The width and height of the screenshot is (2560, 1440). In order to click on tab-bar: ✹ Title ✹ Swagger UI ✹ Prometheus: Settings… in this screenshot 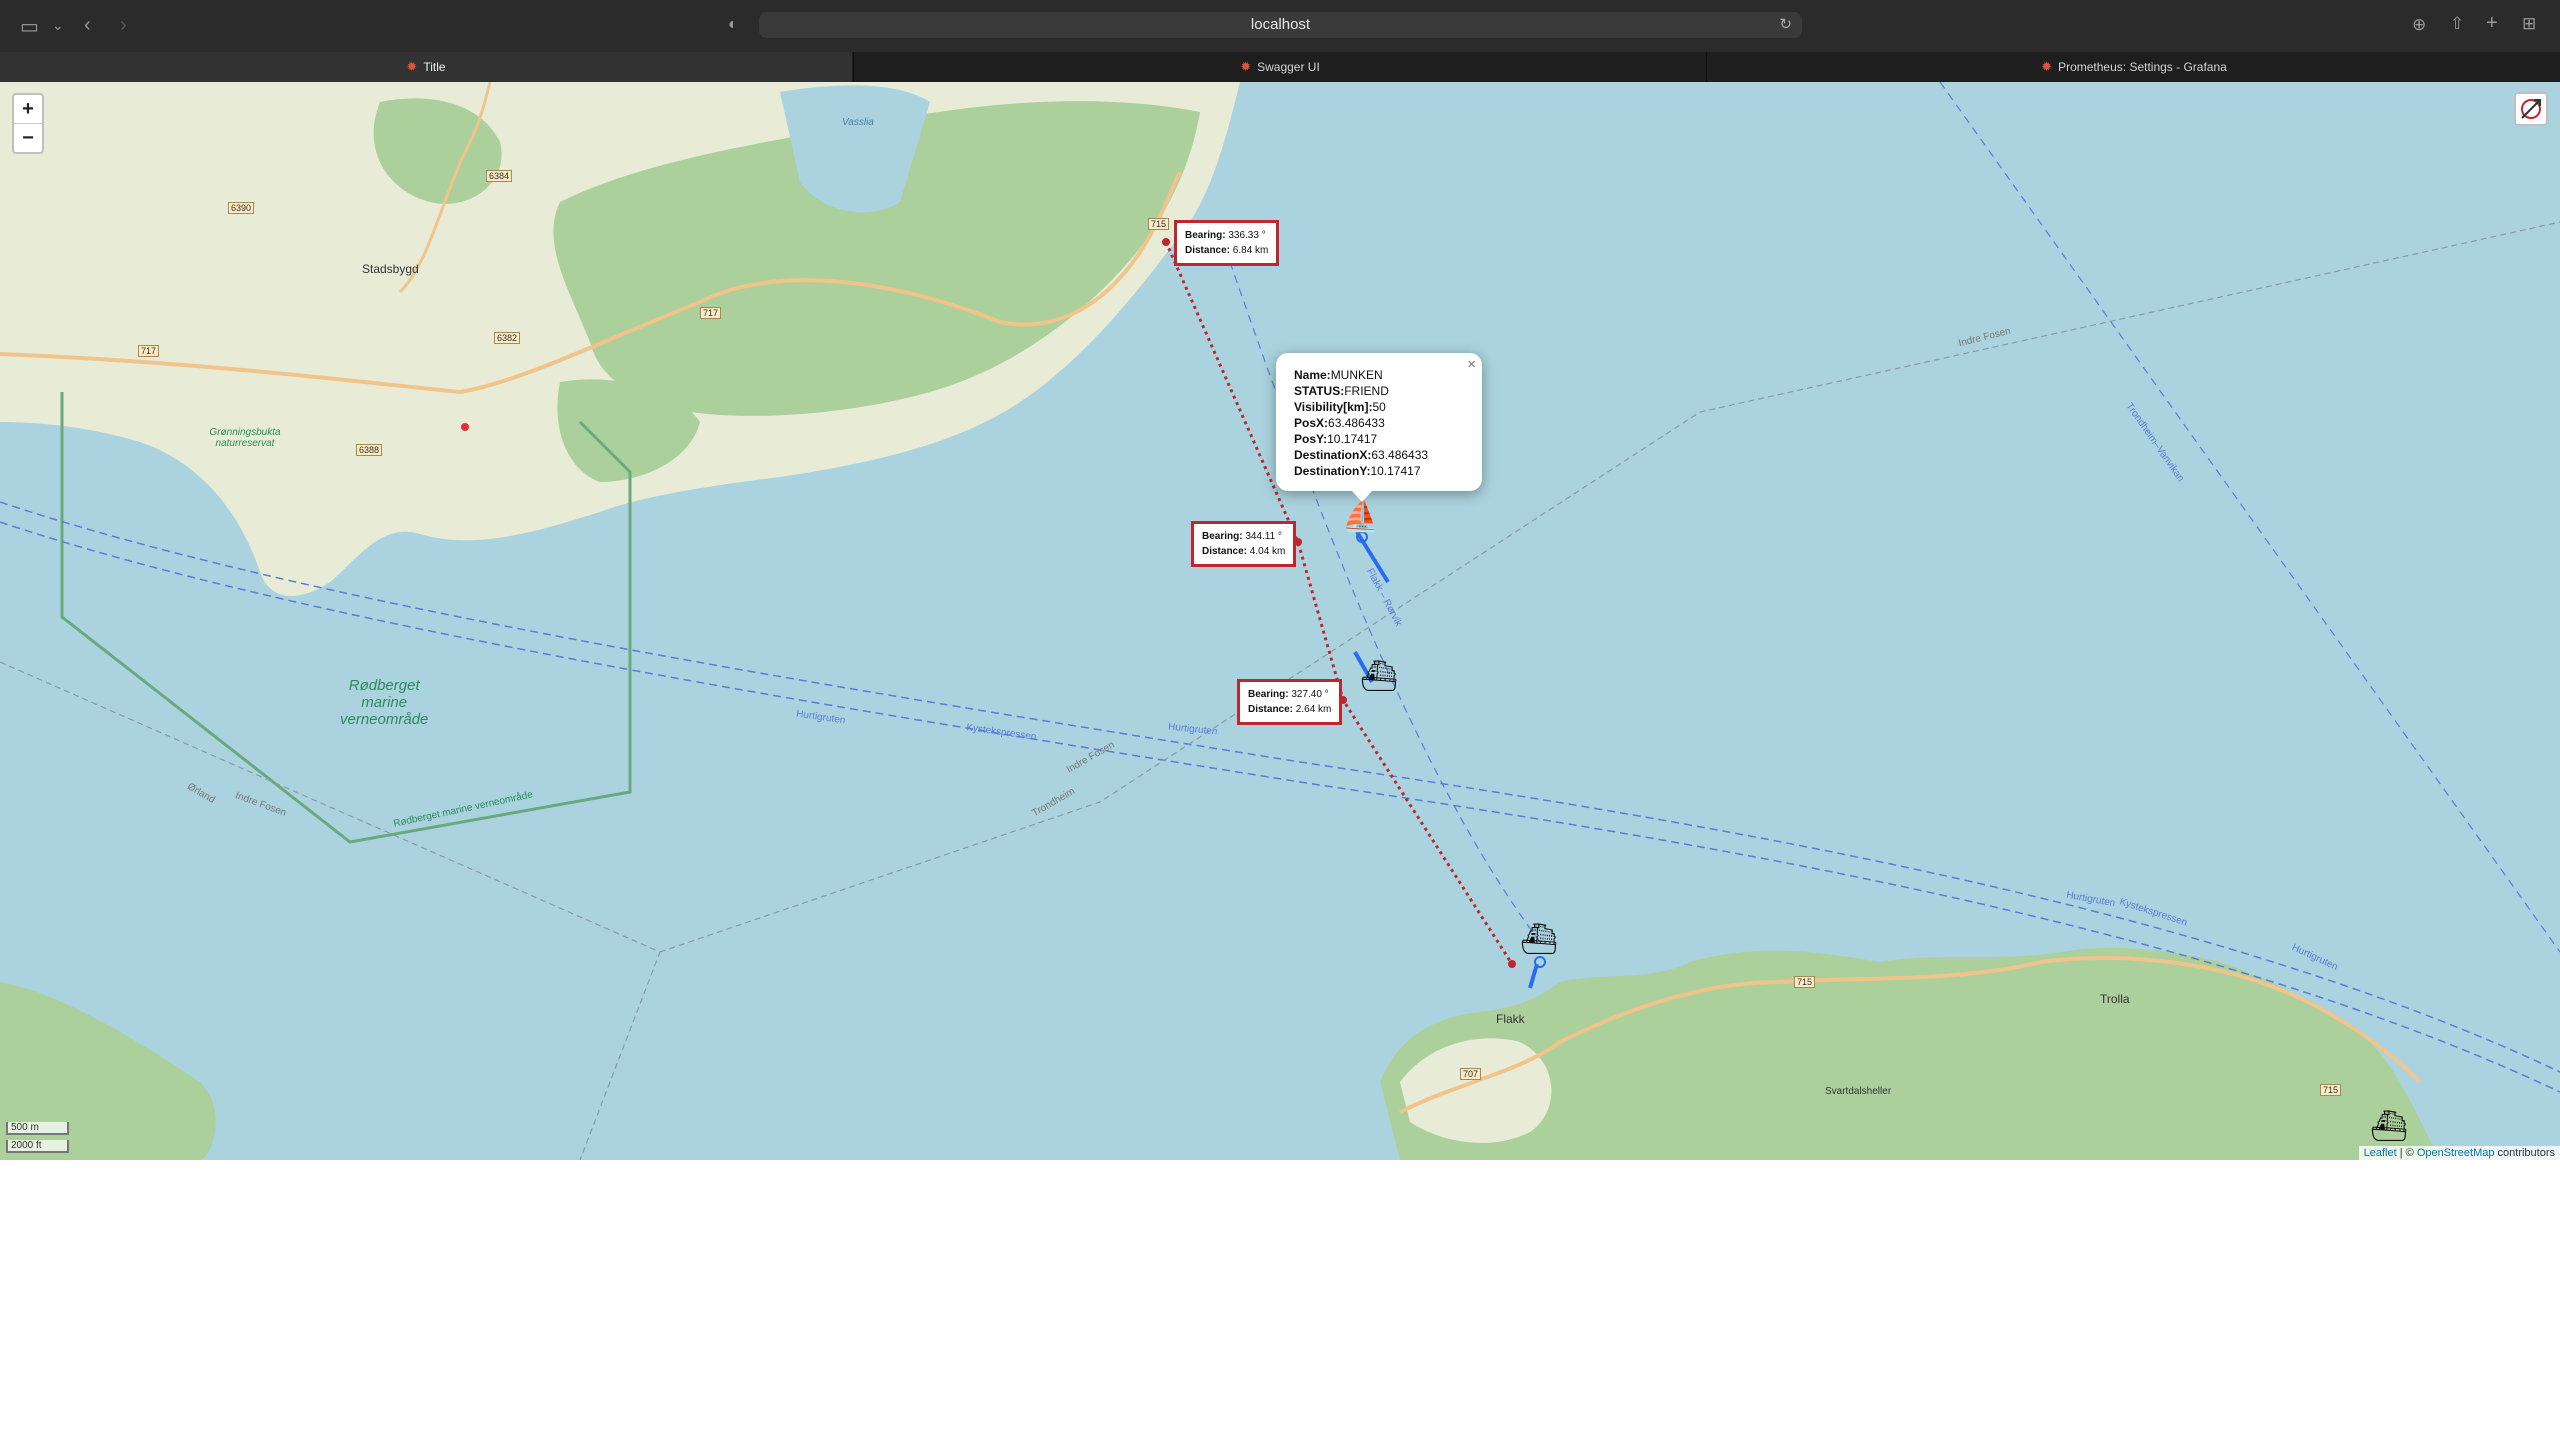, I will do `click(1280, 67)`.